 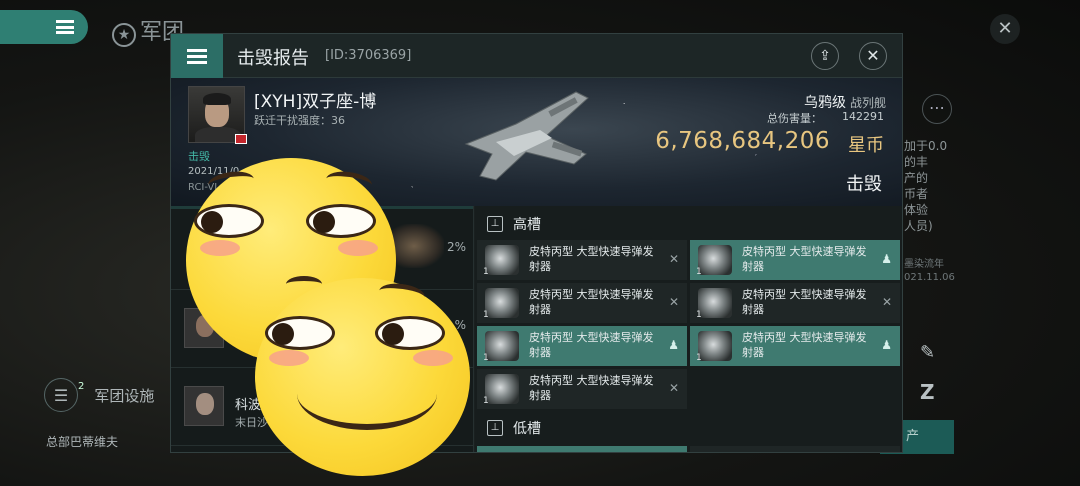 I want to click on corp-badge-icon, so click(x=241, y=139).